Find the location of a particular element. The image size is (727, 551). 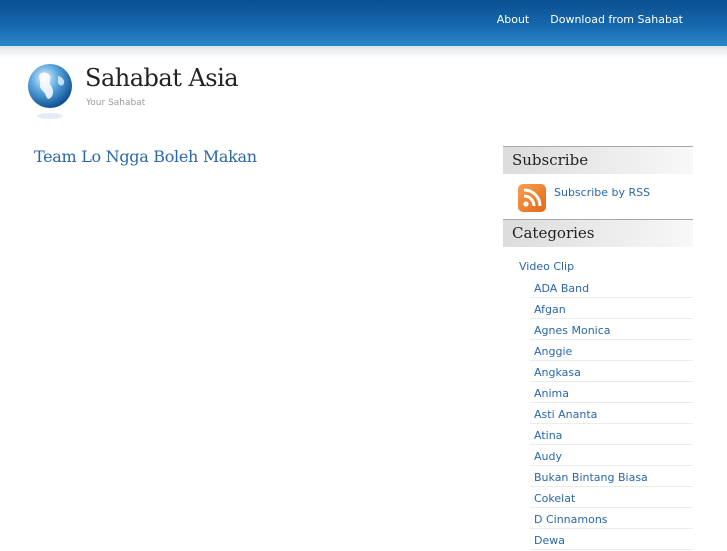

header-shadow is located at coordinates (363, 52).